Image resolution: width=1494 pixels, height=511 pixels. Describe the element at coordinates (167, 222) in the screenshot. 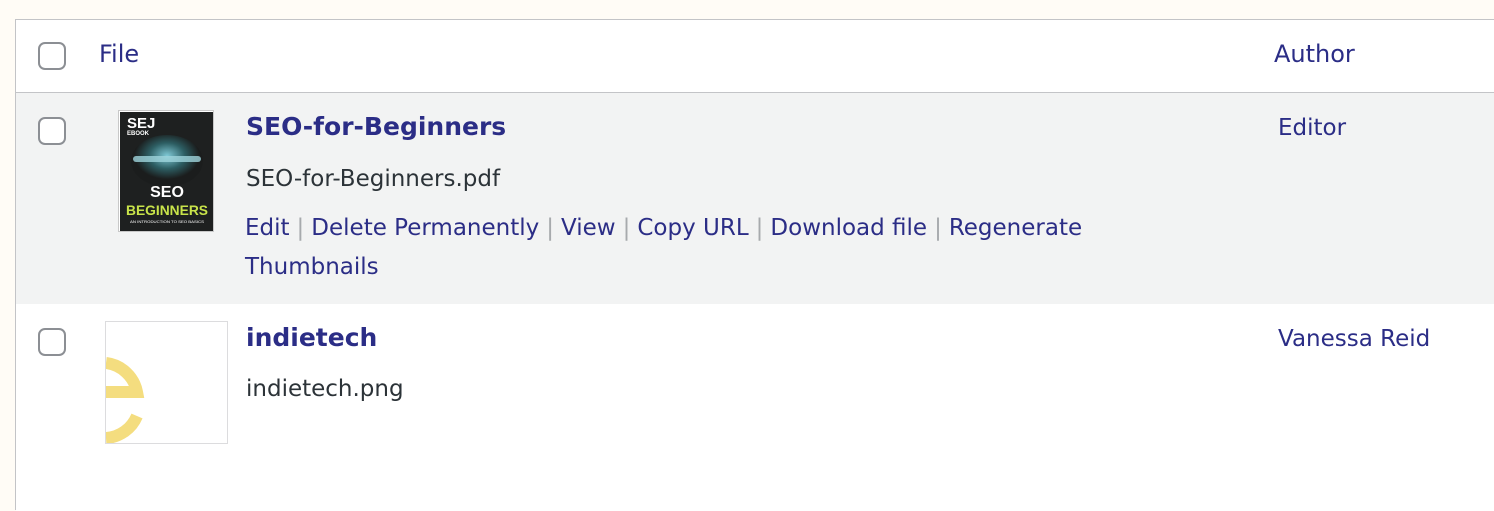

I see `ebook-tagline: AN INTRODUCTION TO SEO BASICS` at that location.